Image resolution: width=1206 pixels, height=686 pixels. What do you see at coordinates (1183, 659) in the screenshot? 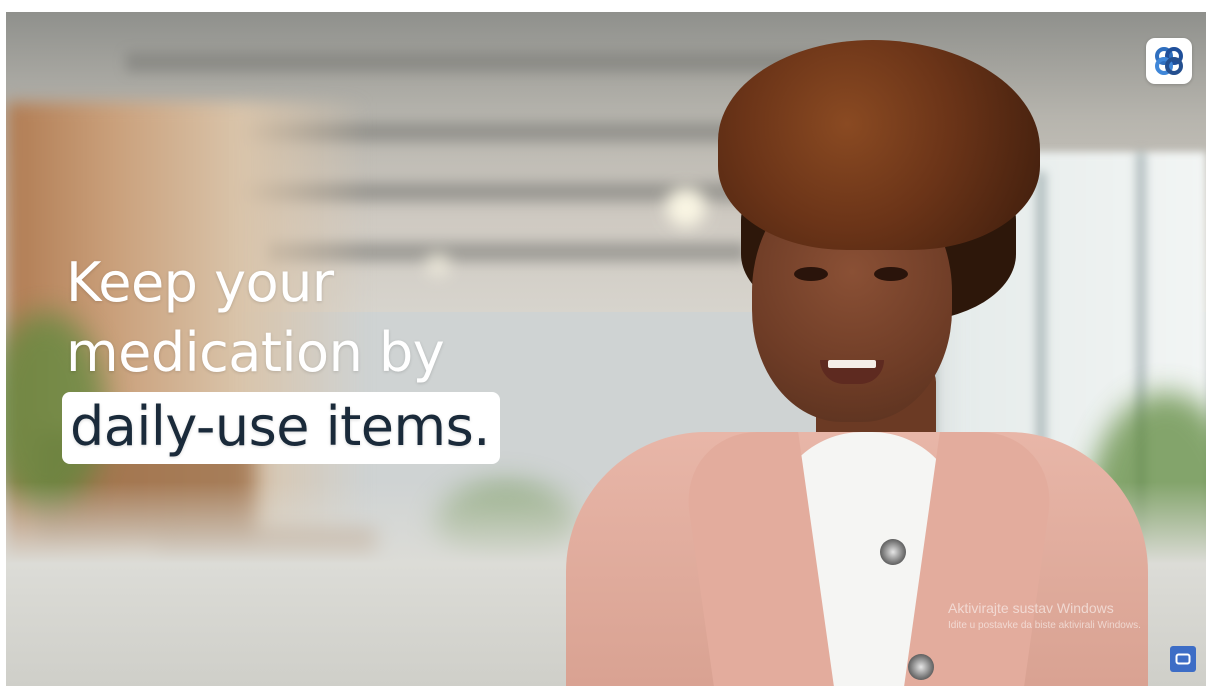
I see `screen-control-icon` at bounding box center [1183, 659].